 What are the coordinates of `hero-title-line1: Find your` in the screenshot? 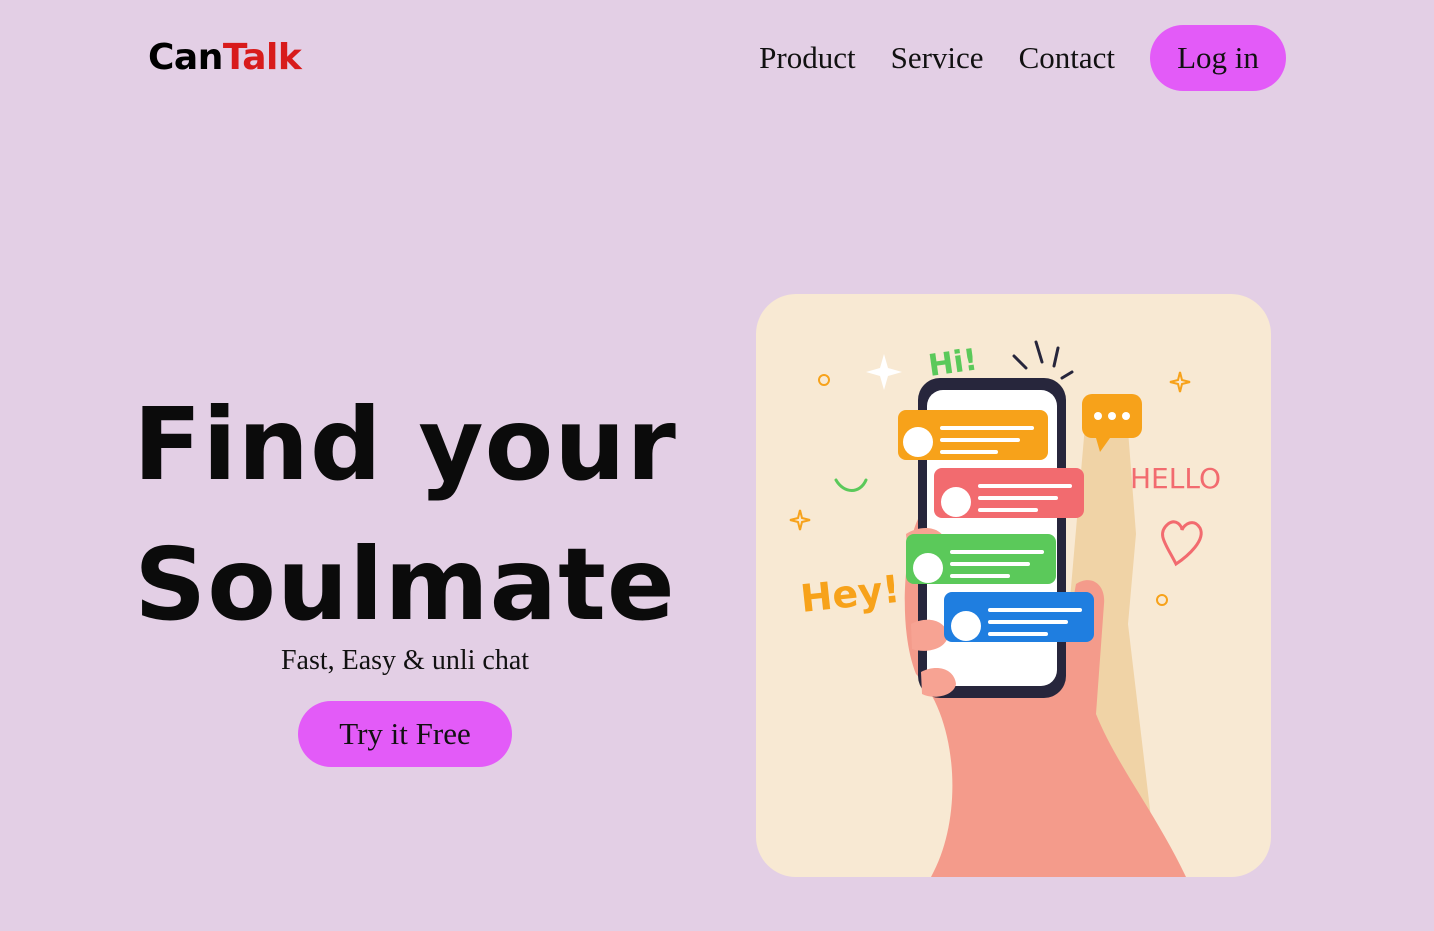 It's located at (405, 444).